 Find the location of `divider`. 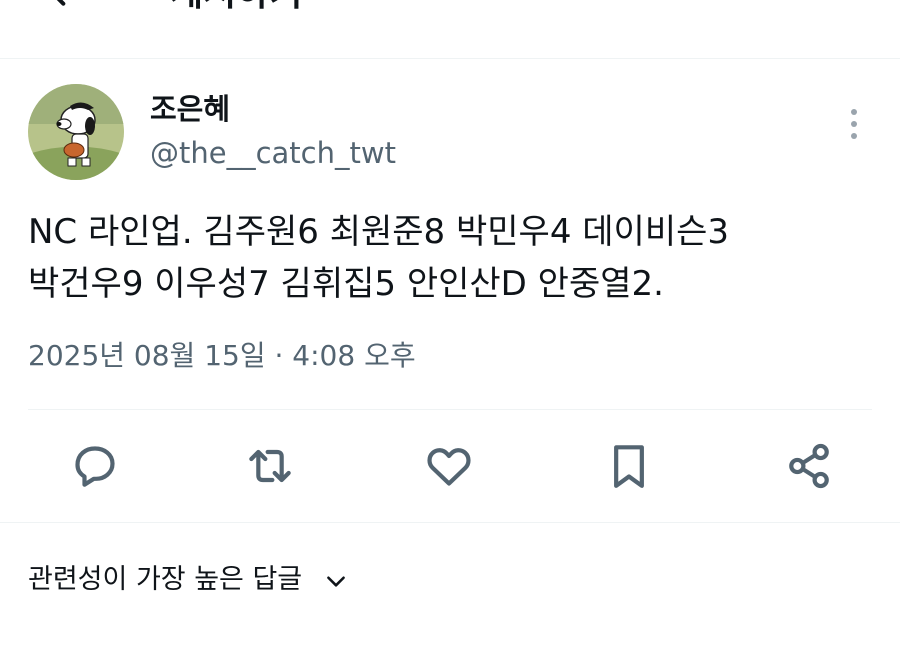

divider is located at coordinates (450, 409).